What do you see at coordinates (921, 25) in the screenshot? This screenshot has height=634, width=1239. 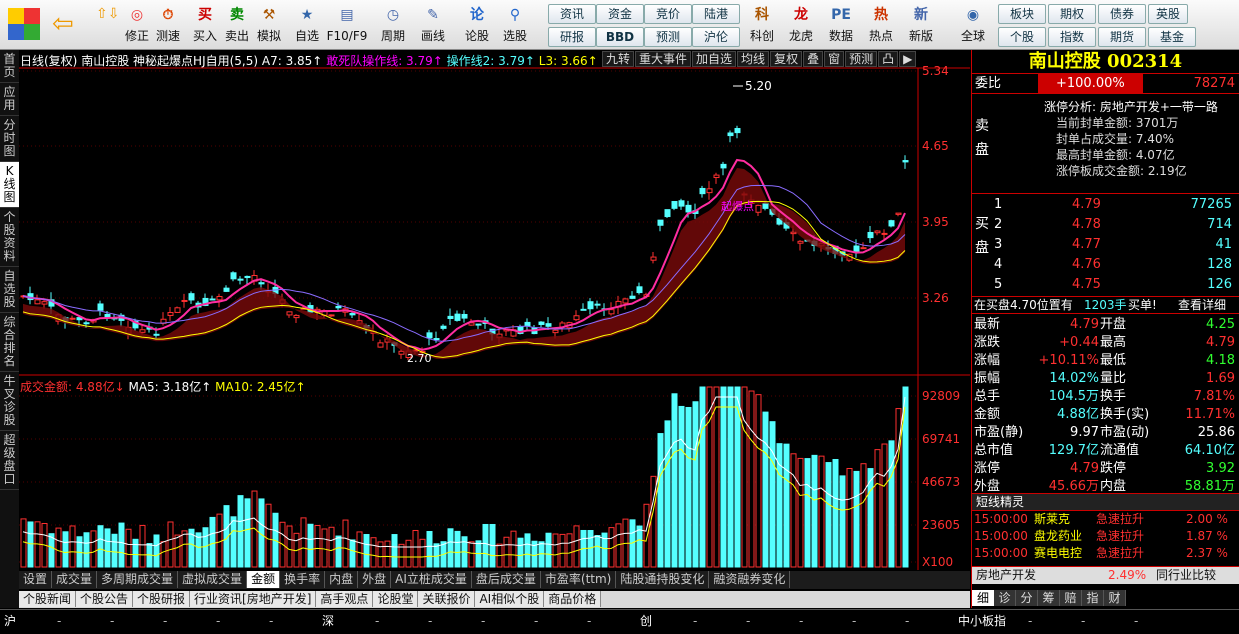 I see `toolbar-button-15: 新新版` at bounding box center [921, 25].